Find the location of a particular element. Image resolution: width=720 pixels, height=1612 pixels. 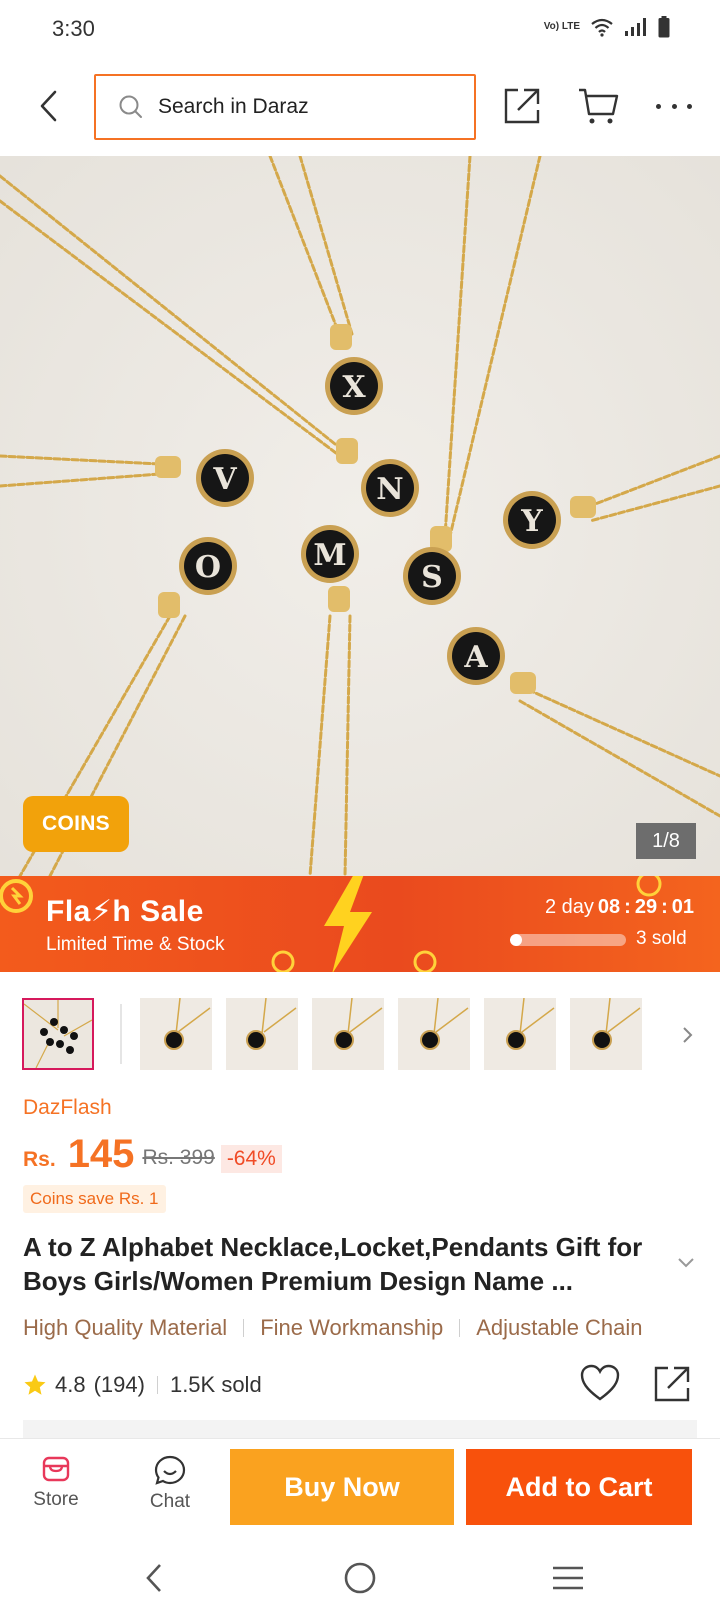

sold-count: 1.5K sold is located at coordinates (215, 1384).